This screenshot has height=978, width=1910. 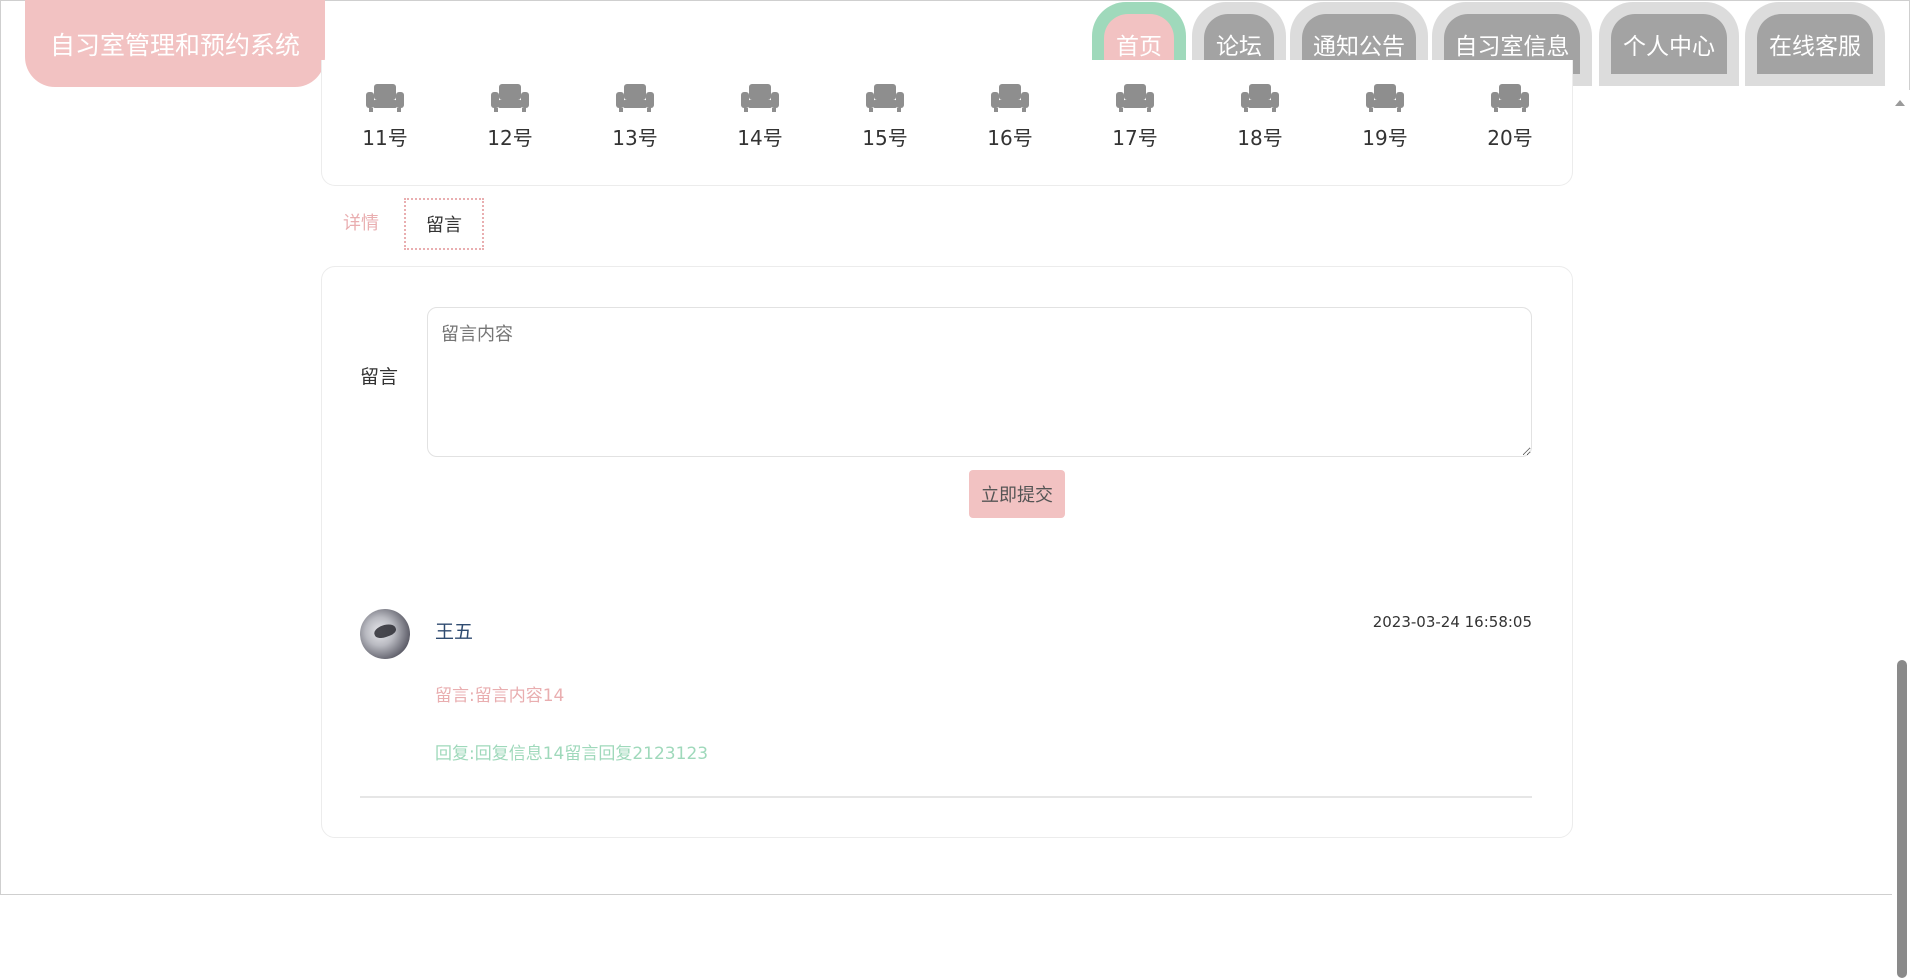 What do you see at coordinates (385, 116) in the screenshot?
I see `seat-item: 11号` at bounding box center [385, 116].